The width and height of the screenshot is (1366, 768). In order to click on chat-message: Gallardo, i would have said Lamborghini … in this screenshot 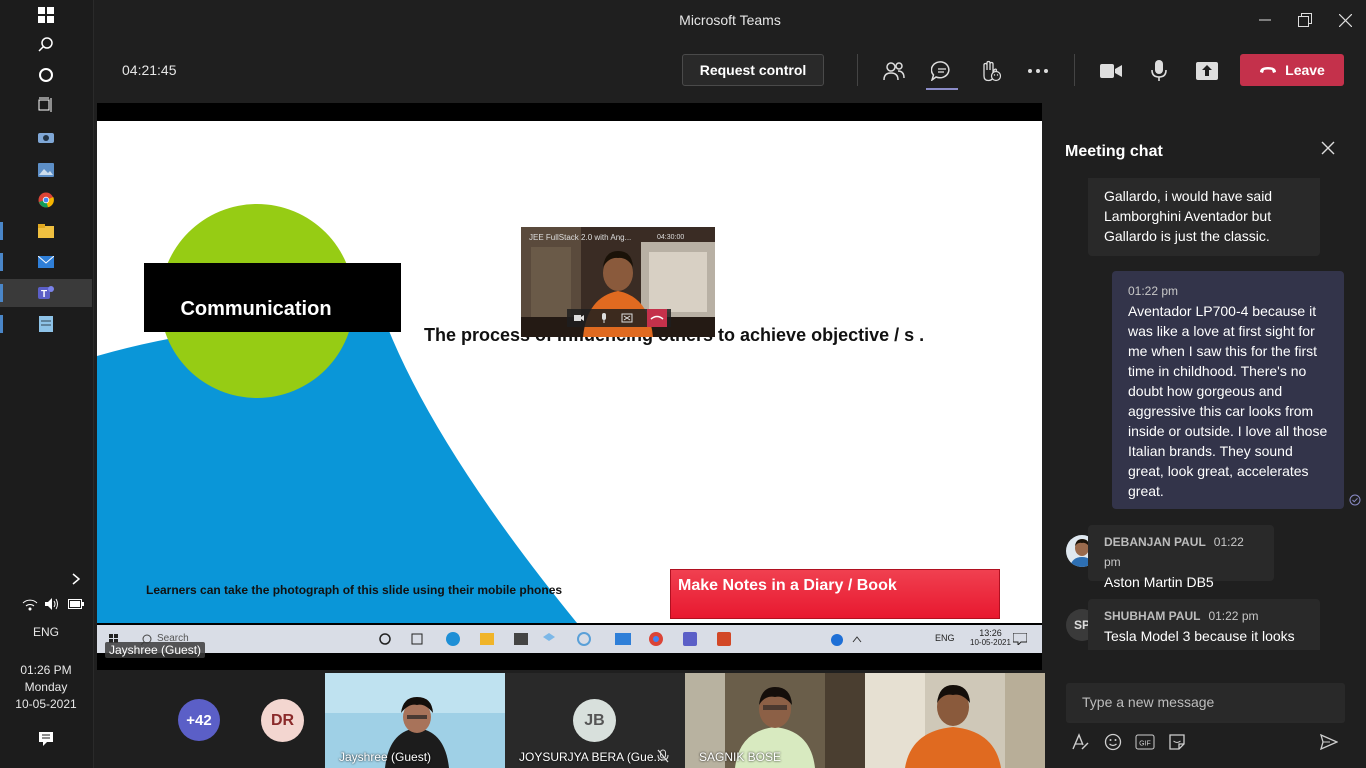, I will do `click(1204, 217)`.